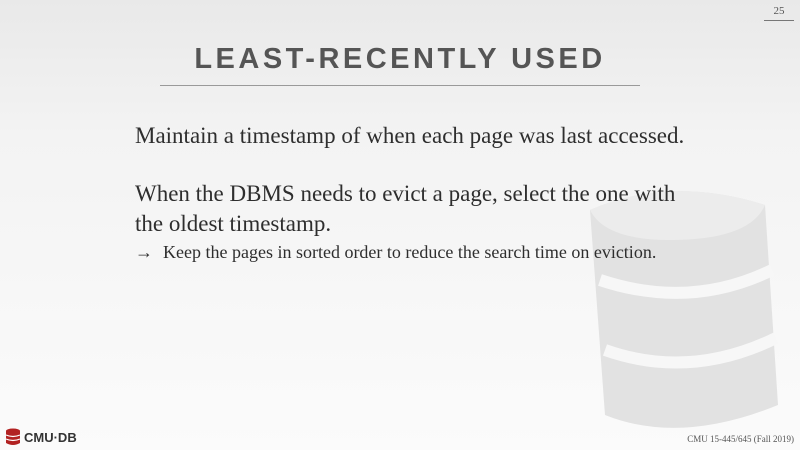  What do you see at coordinates (13, 436) in the screenshot?
I see `database-icon` at bounding box center [13, 436].